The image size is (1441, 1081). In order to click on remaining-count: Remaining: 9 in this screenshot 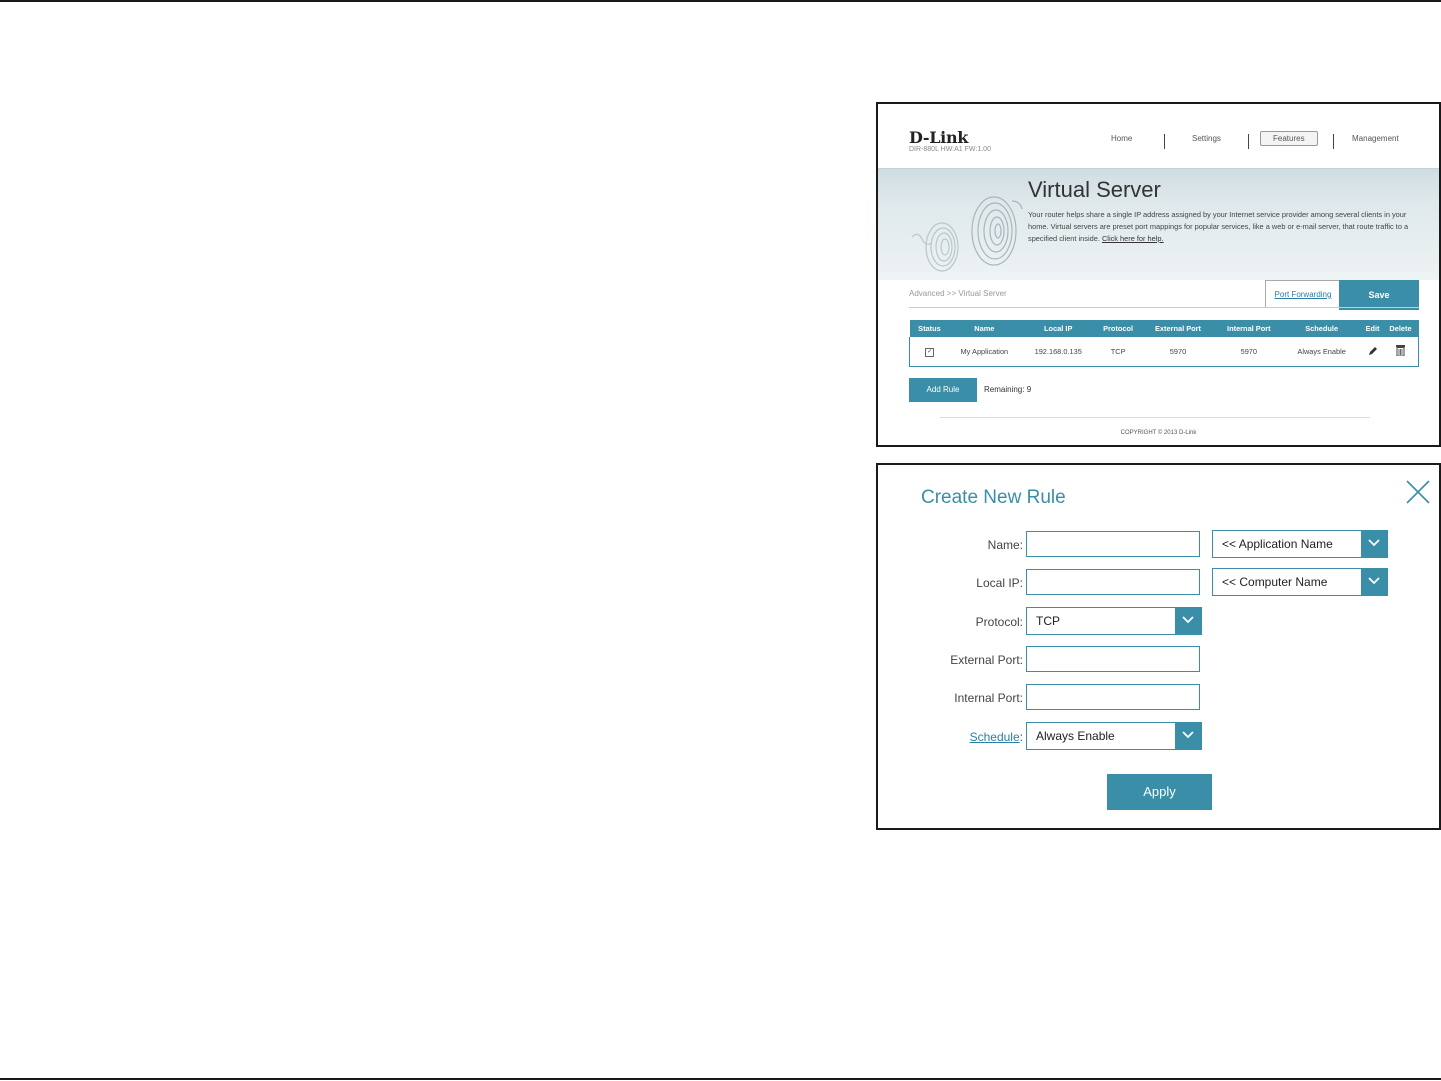, I will do `click(1008, 389)`.